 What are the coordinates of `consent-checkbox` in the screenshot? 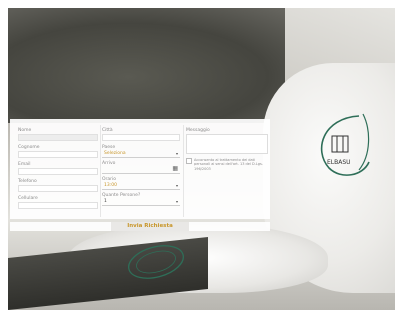 It's located at (189, 161).